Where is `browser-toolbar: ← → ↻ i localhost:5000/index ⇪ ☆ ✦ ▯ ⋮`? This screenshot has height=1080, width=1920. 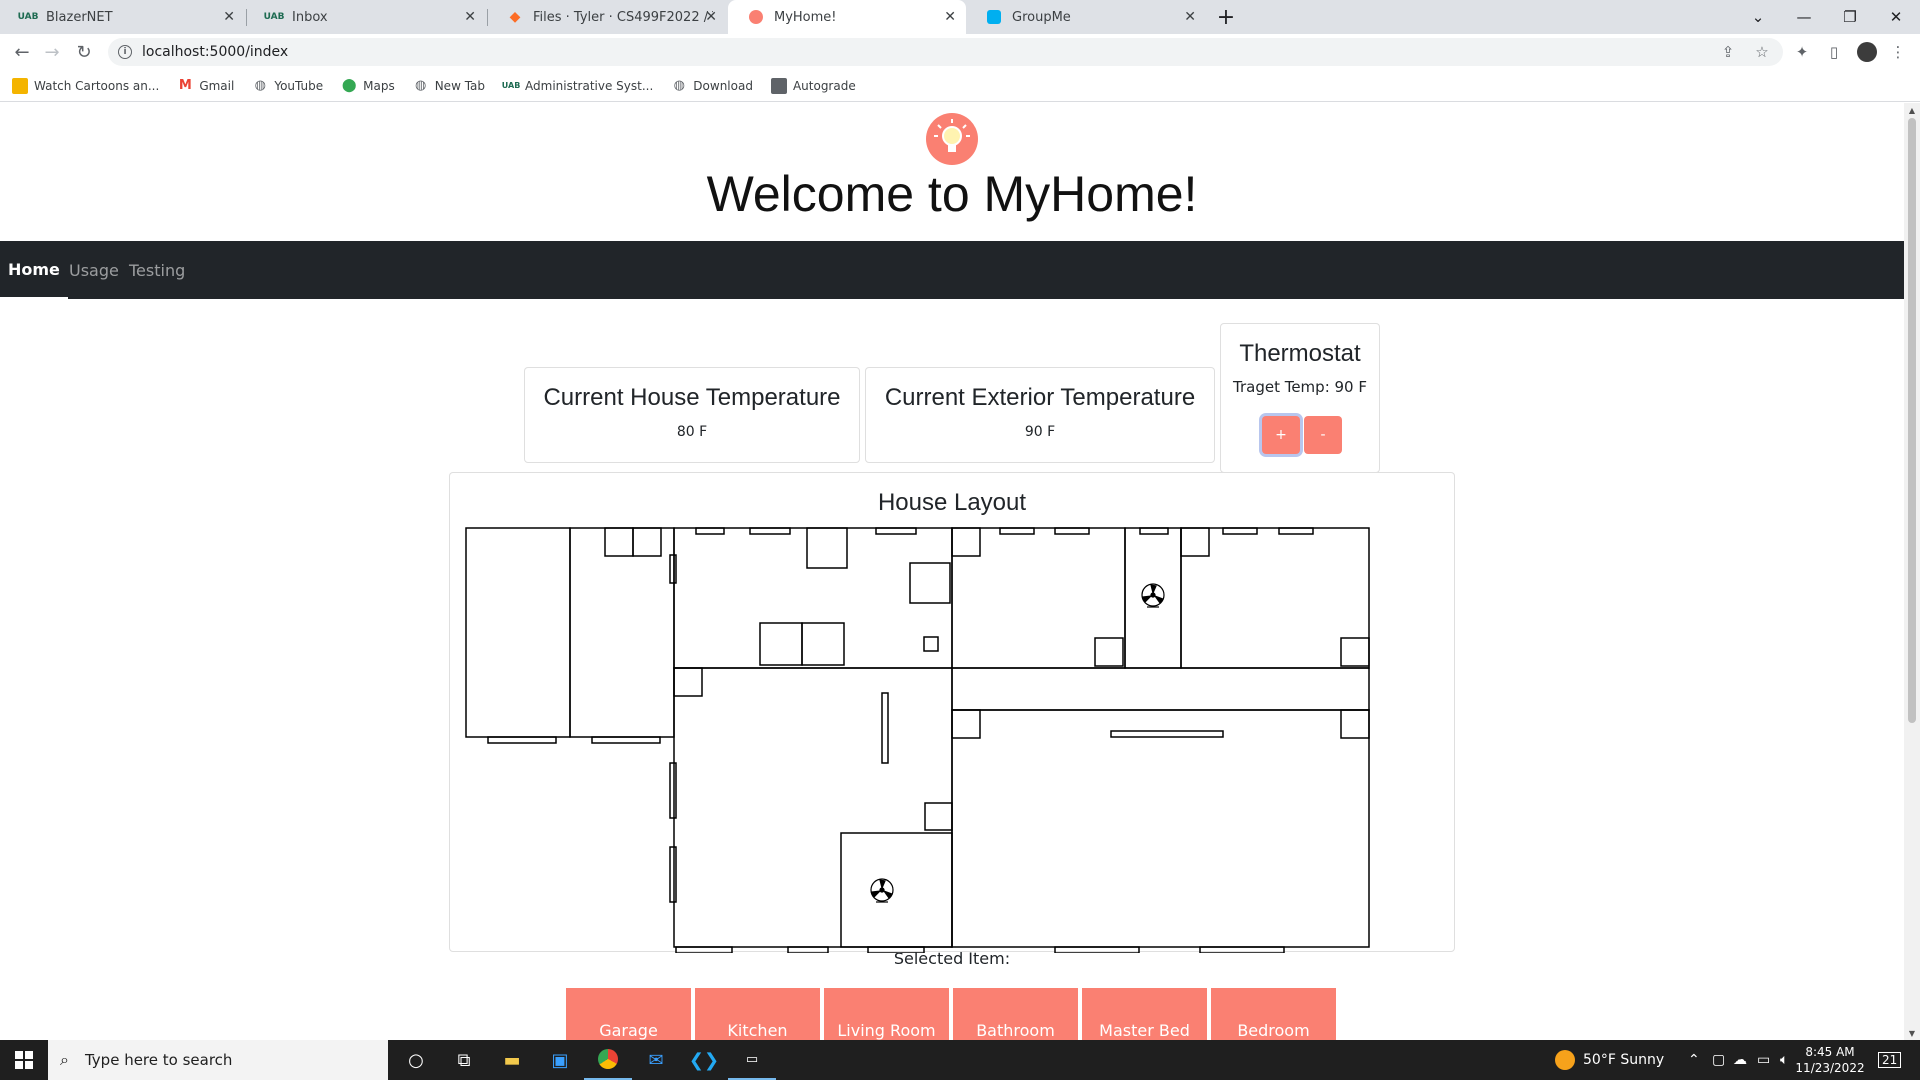 browser-toolbar: ← → ↻ i localhost:5000/index ⇪ ☆ ✦ ▯ ⋮ is located at coordinates (960, 52).